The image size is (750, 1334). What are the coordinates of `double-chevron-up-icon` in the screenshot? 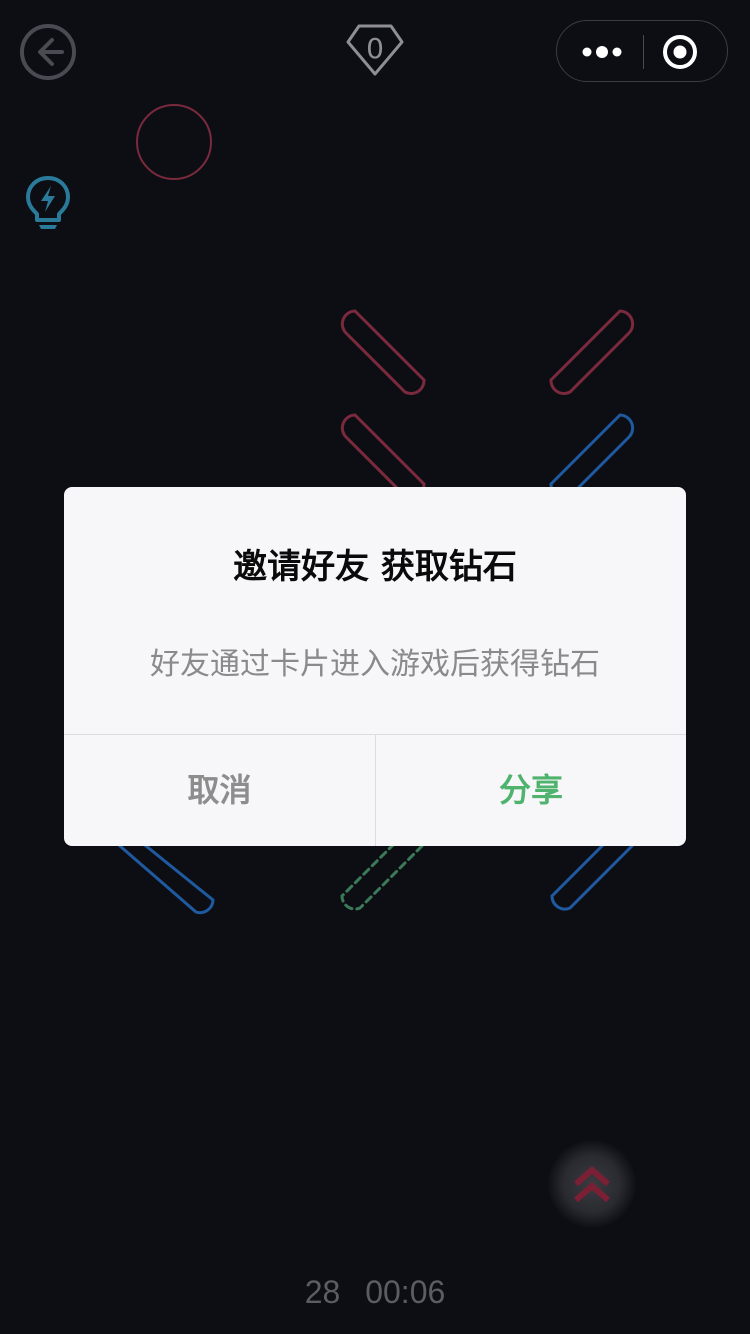 It's located at (592, 1184).